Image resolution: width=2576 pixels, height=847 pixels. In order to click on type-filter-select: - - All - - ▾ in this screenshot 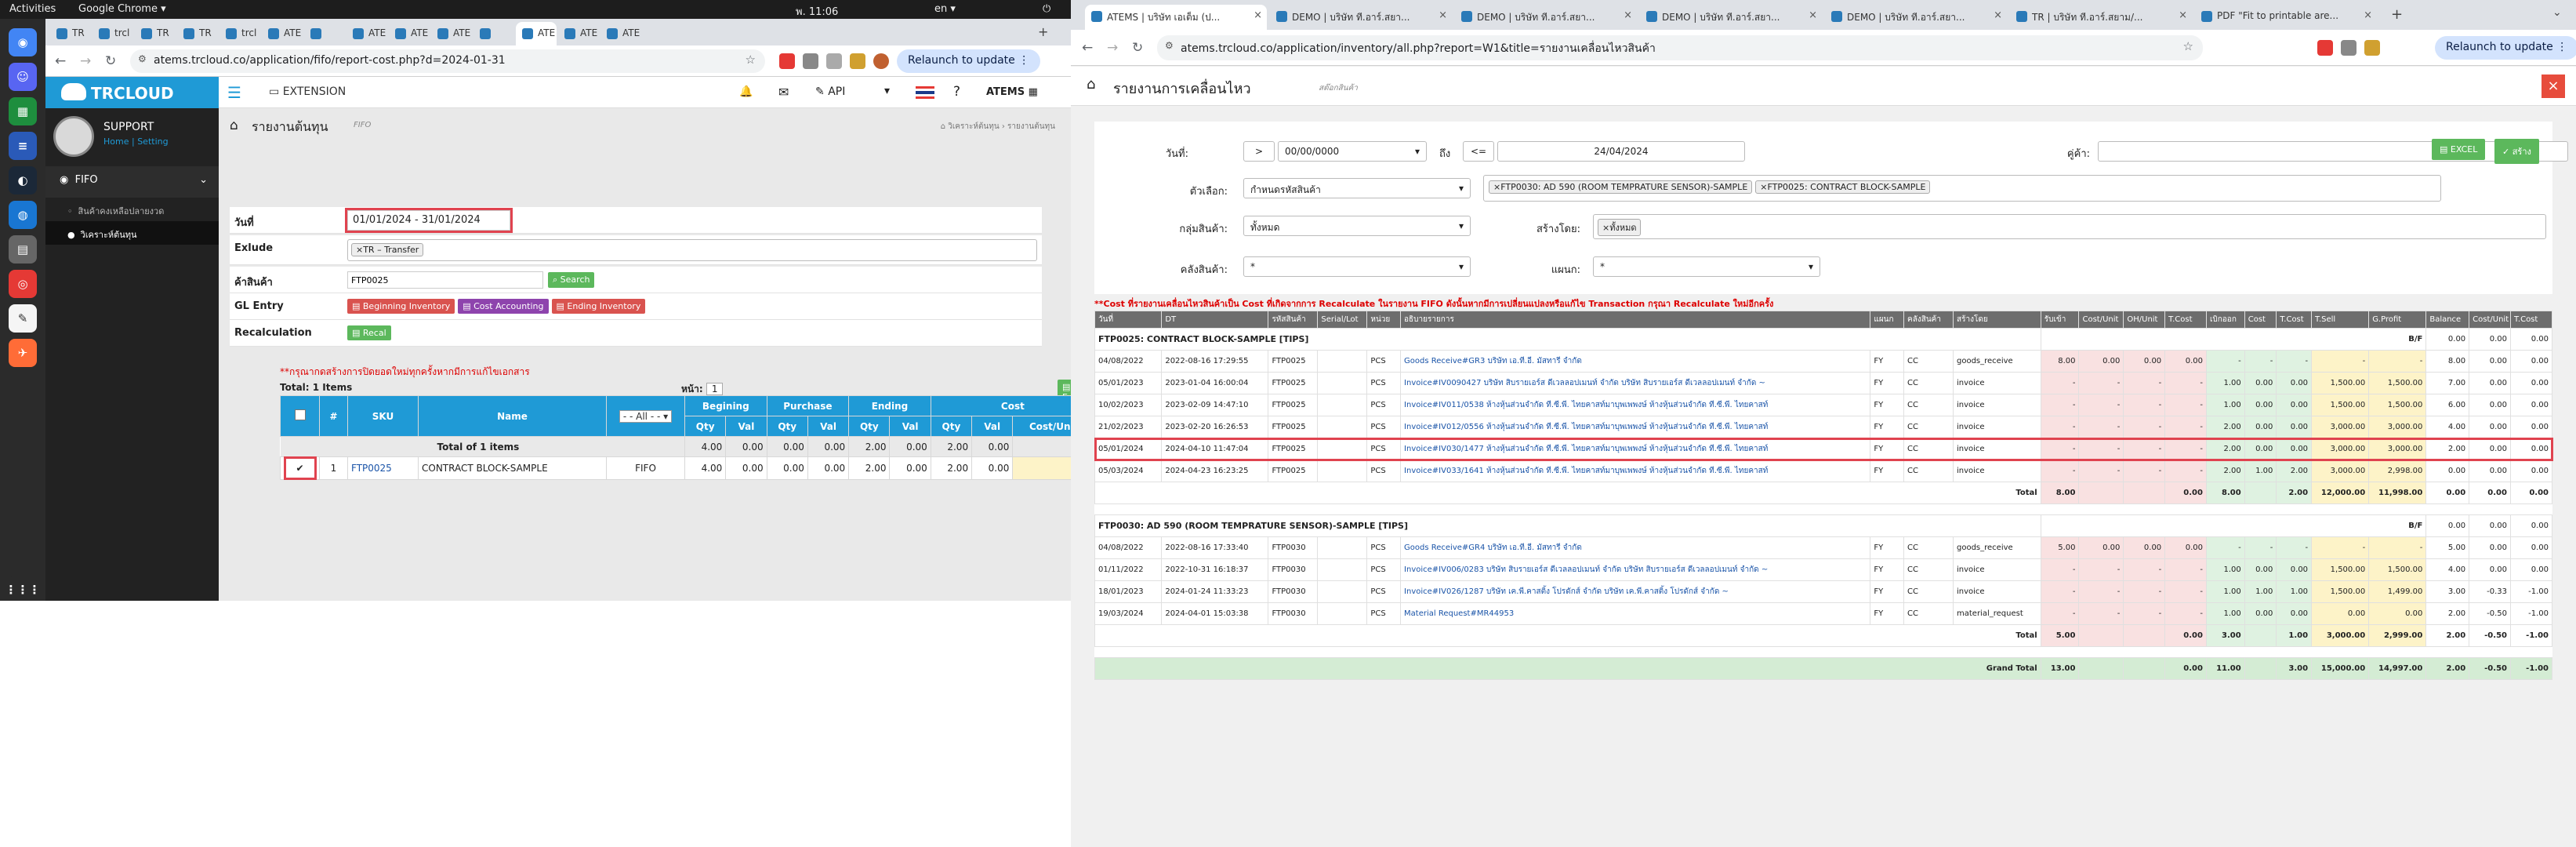, I will do `click(646, 416)`.